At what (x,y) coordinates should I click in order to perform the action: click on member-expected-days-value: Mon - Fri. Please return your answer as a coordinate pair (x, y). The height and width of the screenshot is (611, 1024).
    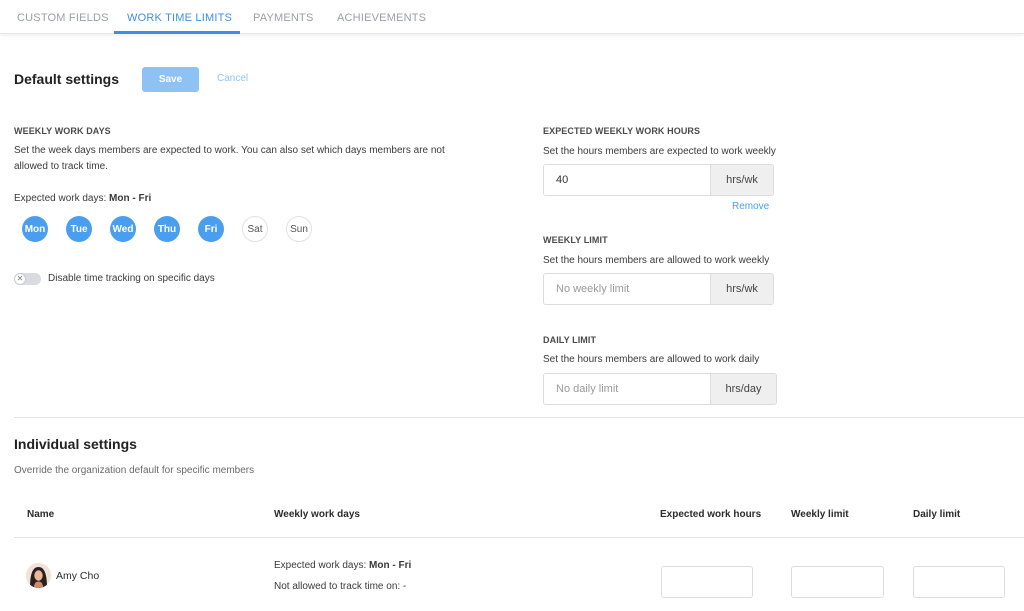
    Looking at the image, I should click on (390, 565).